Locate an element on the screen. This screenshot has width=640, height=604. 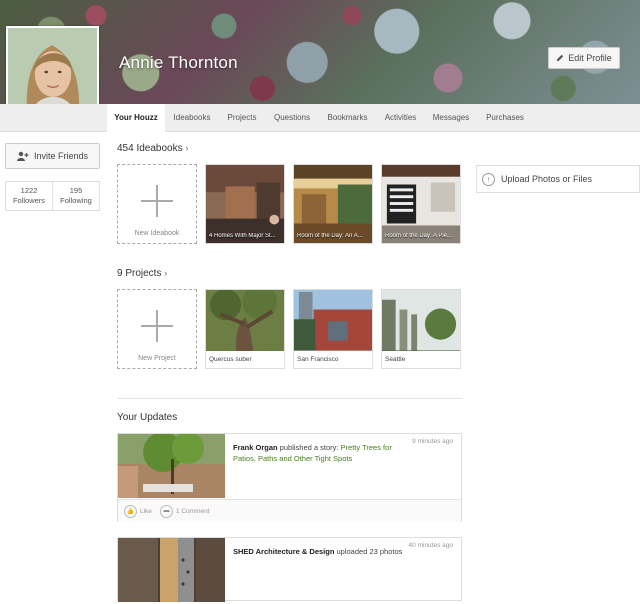
speech-bubble-icon: ▬ is located at coordinates (166, 511).